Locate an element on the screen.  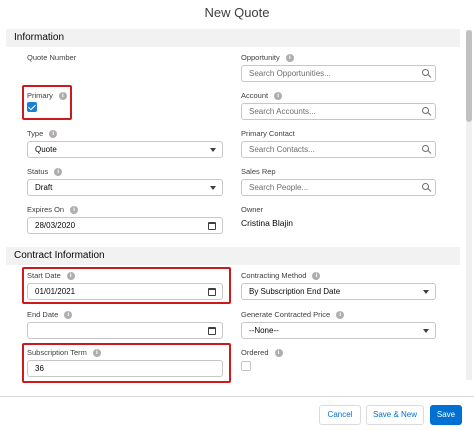
status-select: Draft is located at coordinates (125, 187).